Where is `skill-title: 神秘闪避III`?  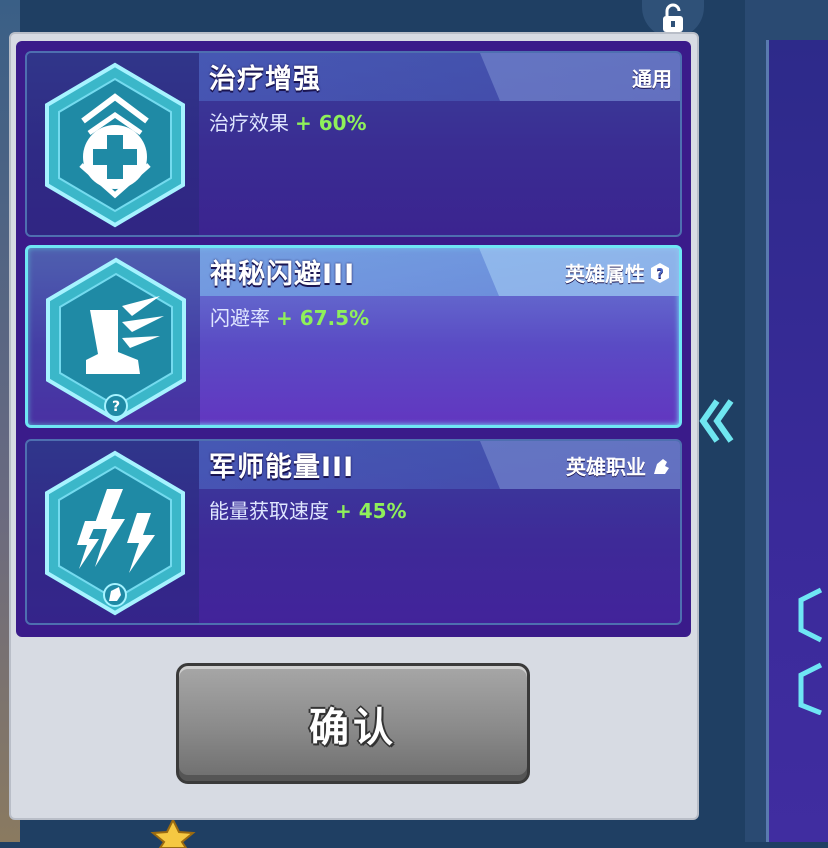
skill-title: 神秘闪避III is located at coordinates (283, 274).